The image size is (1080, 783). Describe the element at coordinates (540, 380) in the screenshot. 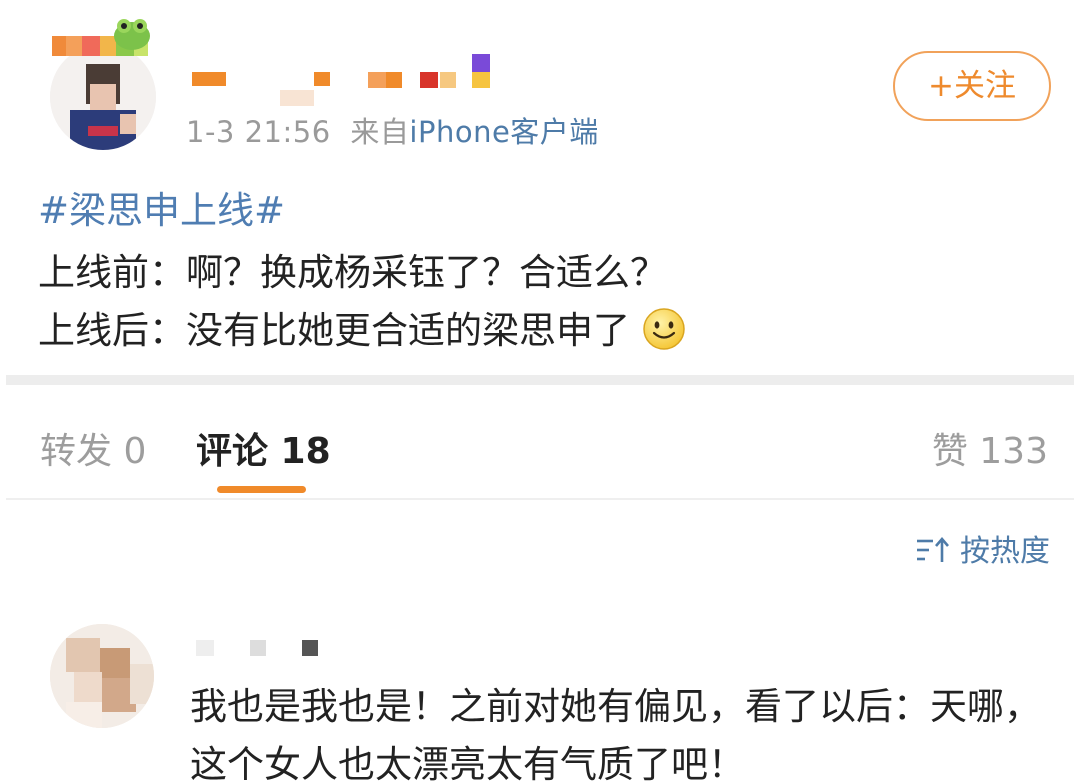

I see `section-divider` at that location.